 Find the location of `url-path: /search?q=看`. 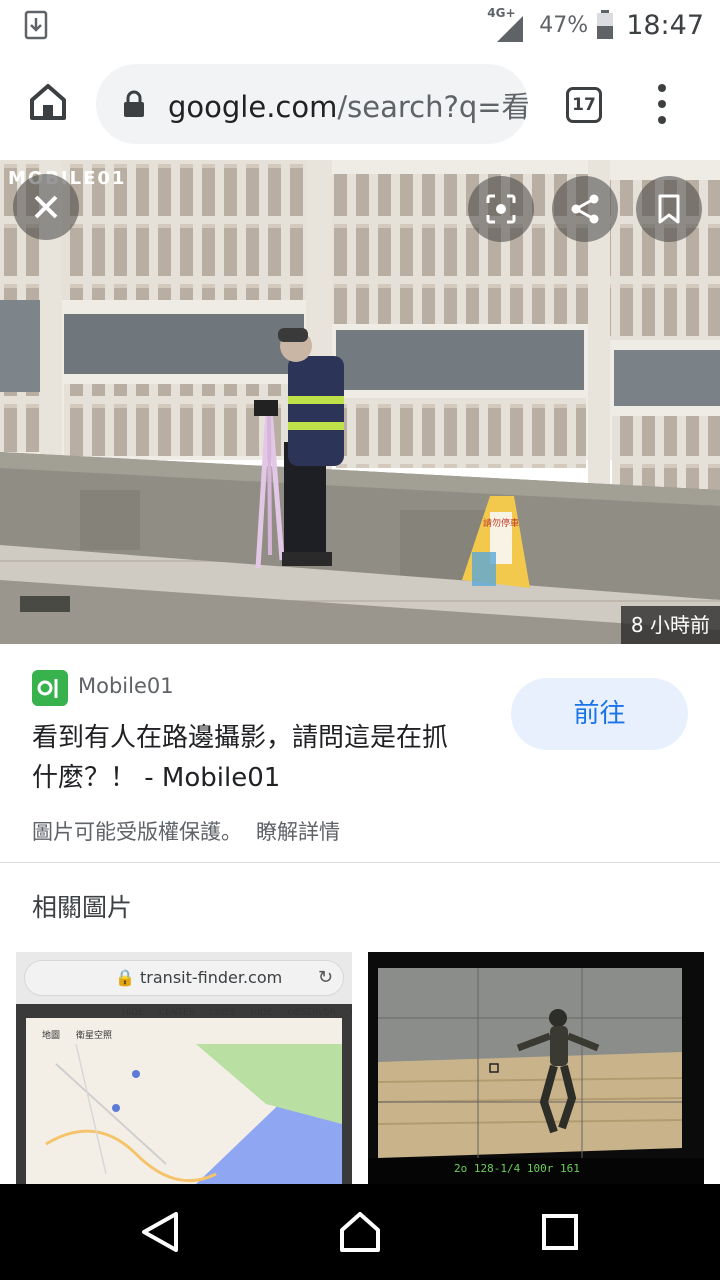

url-path: /search?q=看 is located at coordinates (432, 107).